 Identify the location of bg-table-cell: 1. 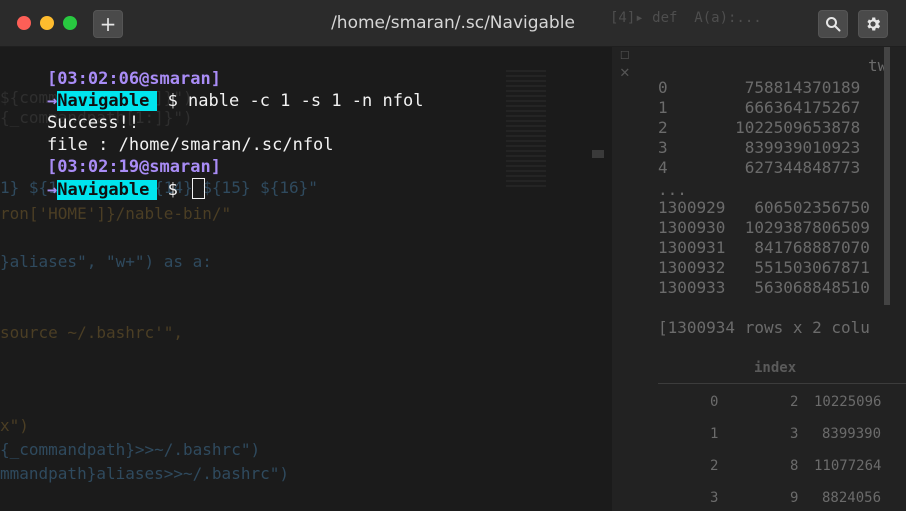
(714, 434).